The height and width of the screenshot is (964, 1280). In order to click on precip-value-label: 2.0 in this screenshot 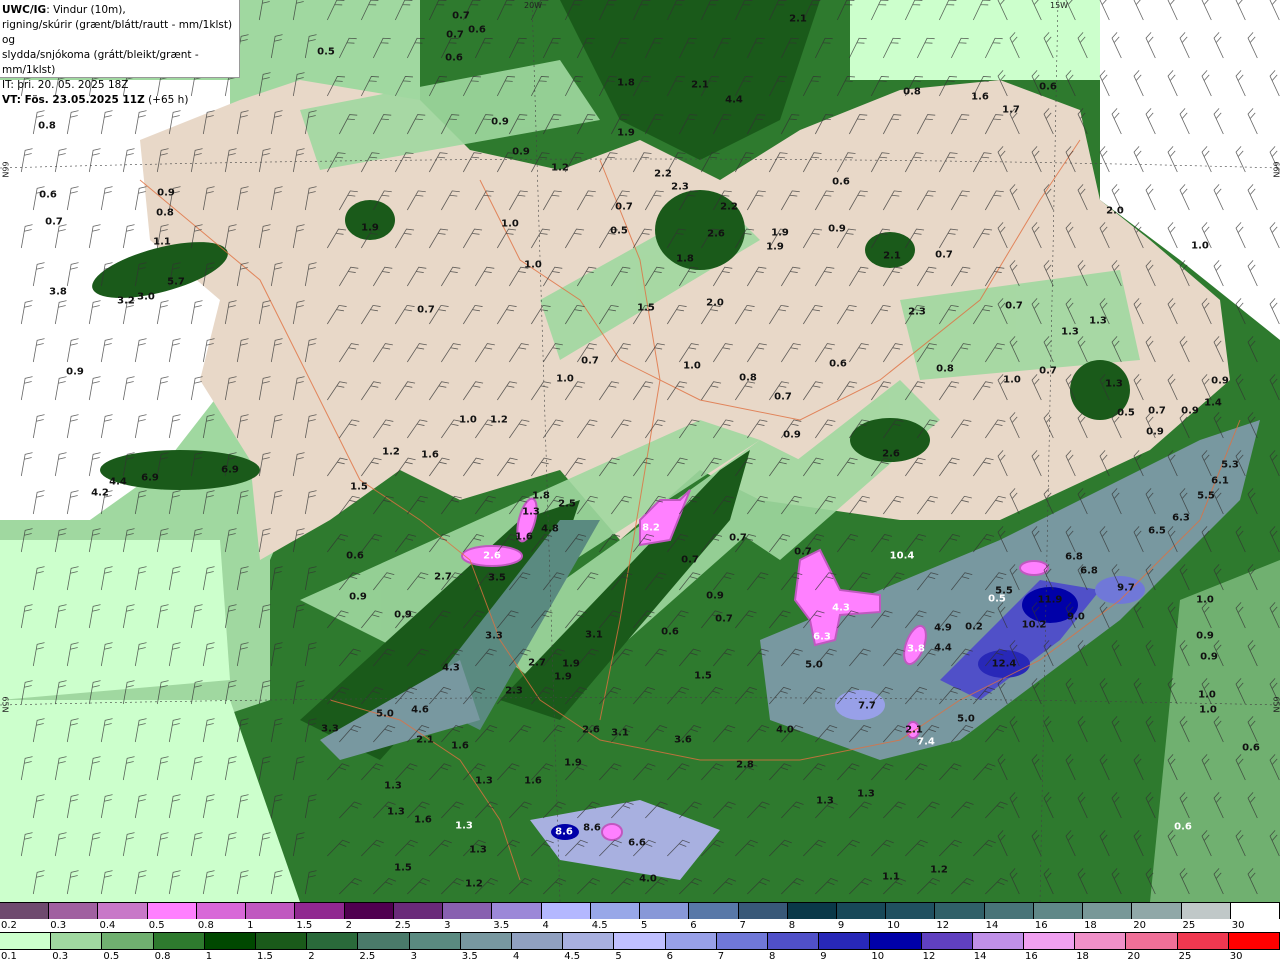, I will do `click(715, 303)`.